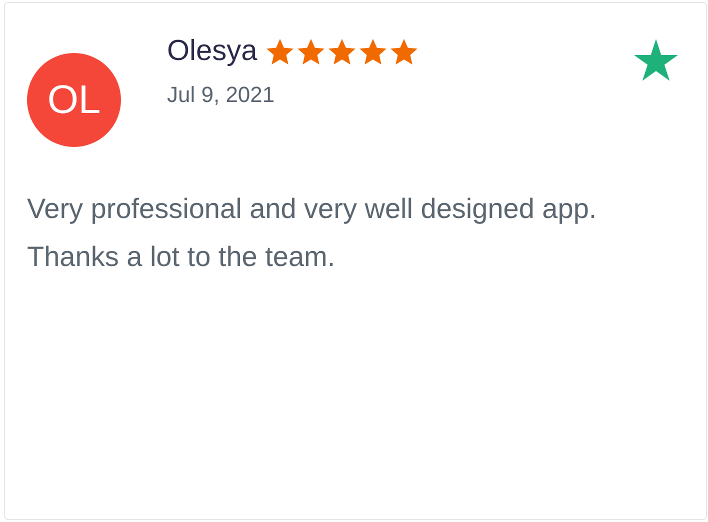  I want to click on avatar: OL, so click(74, 100).